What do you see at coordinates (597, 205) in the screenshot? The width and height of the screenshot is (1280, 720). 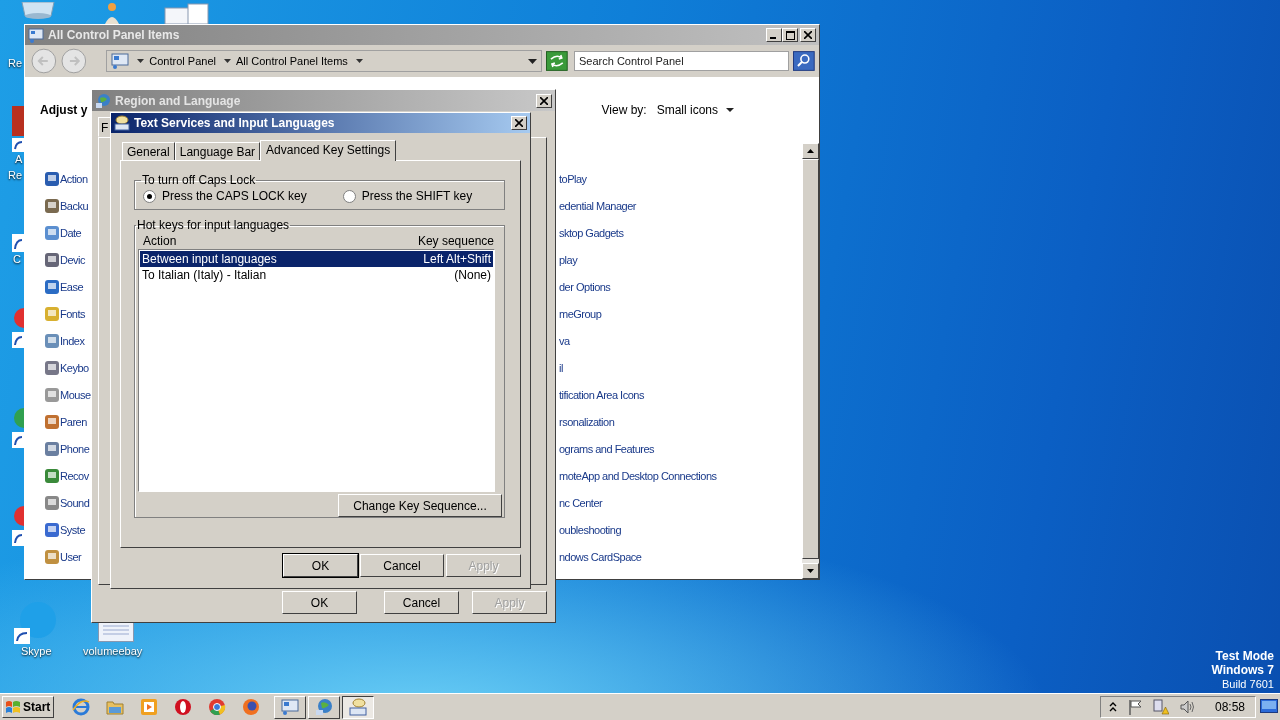 I see `applet-link: edential Manager` at bounding box center [597, 205].